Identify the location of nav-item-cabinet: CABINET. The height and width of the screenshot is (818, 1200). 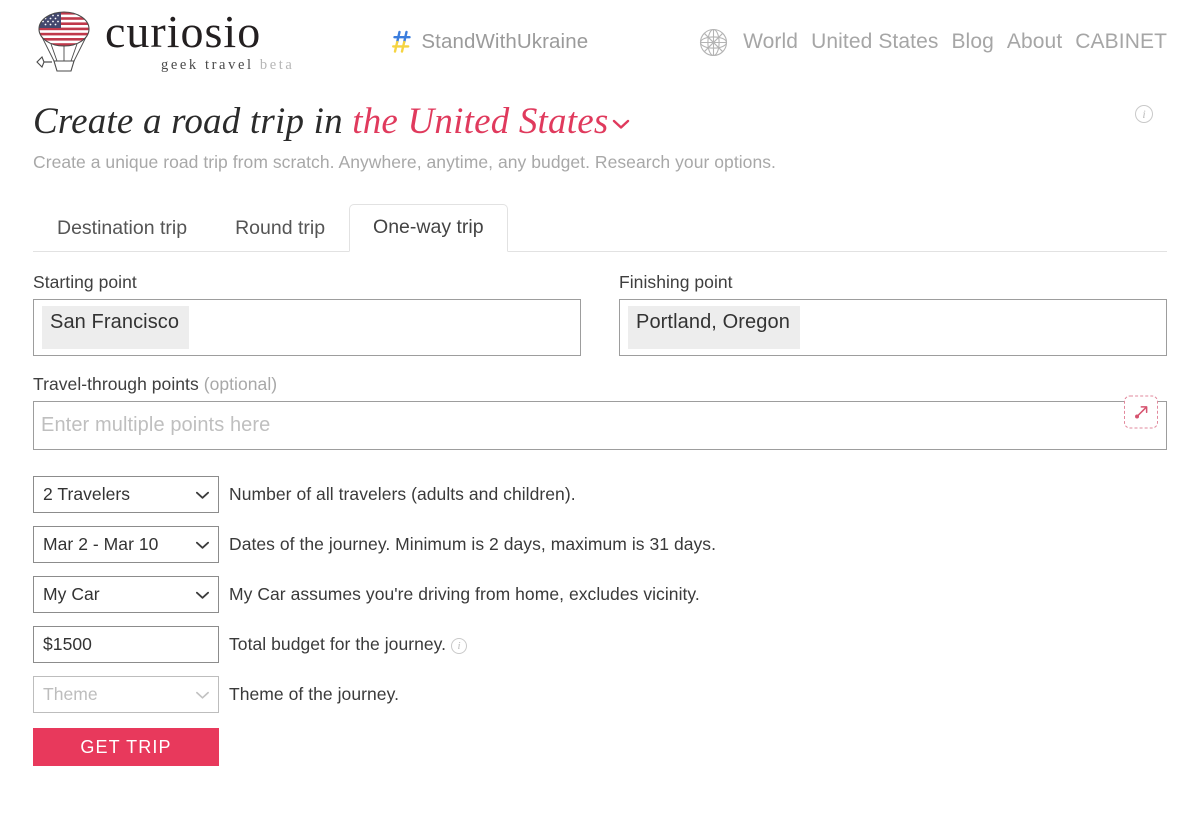
(1121, 42).